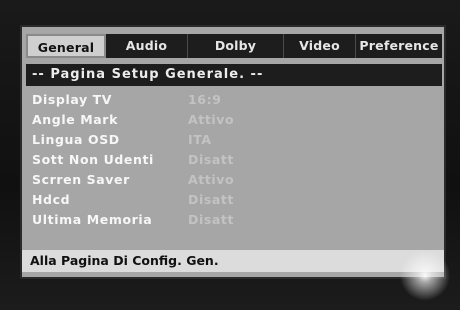 This screenshot has height=310, width=460. I want to click on setting-row-sott-non-udenti: Sott Non Udenti Disatt, so click(232, 160).